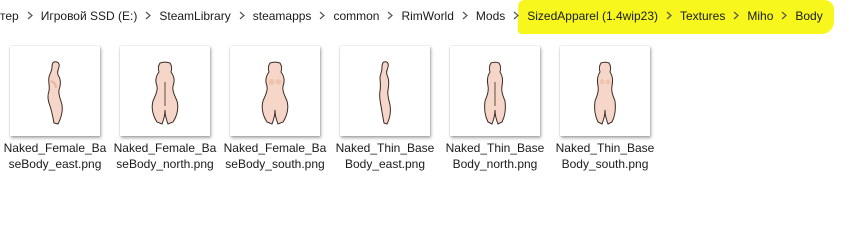 Image resolution: width=857 pixels, height=250 pixels. Describe the element at coordinates (385, 156) in the screenshot. I see `file-name-label: Naked_Thin_BaseBody_east.png` at that location.